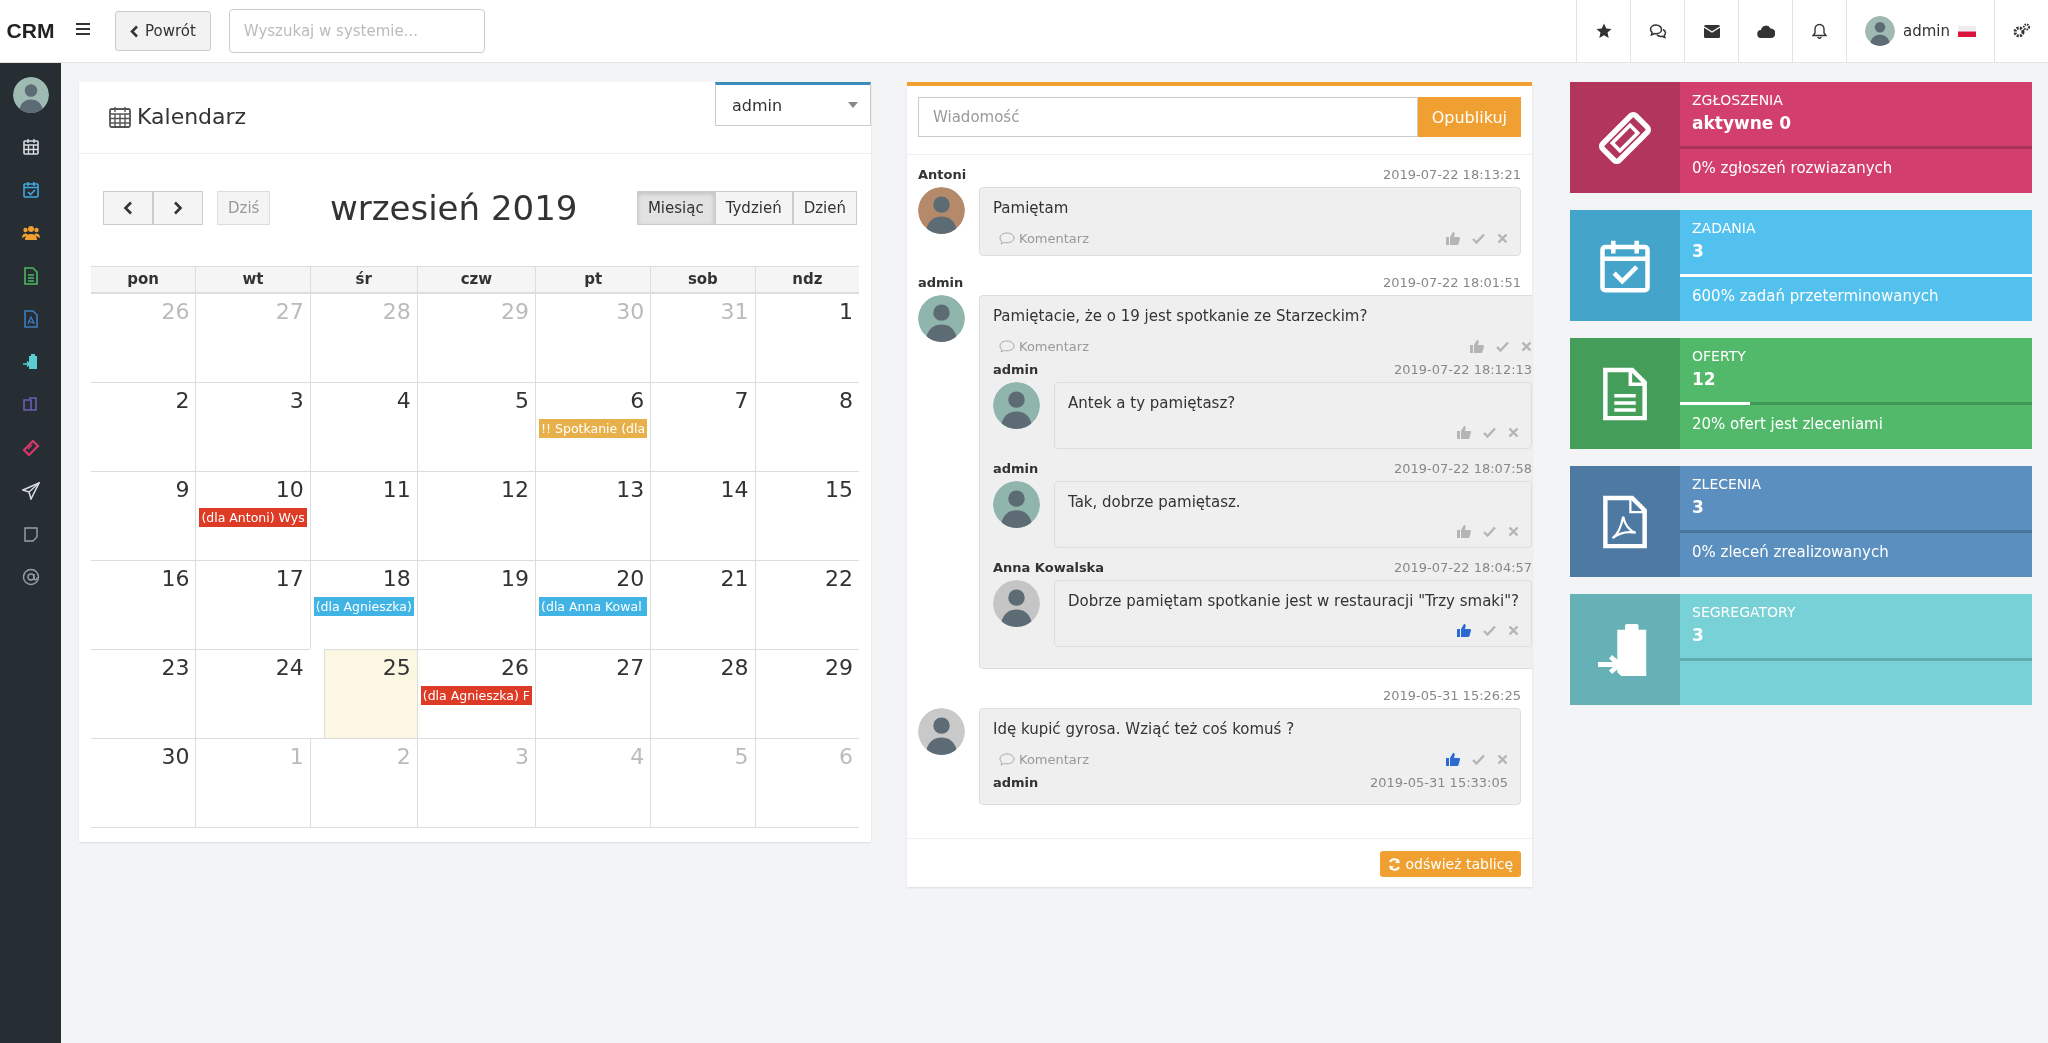 Image resolution: width=2048 pixels, height=1043 pixels. What do you see at coordinates (1657, 31) in the screenshot?
I see `chat-icon` at bounding box center [1657, 31].